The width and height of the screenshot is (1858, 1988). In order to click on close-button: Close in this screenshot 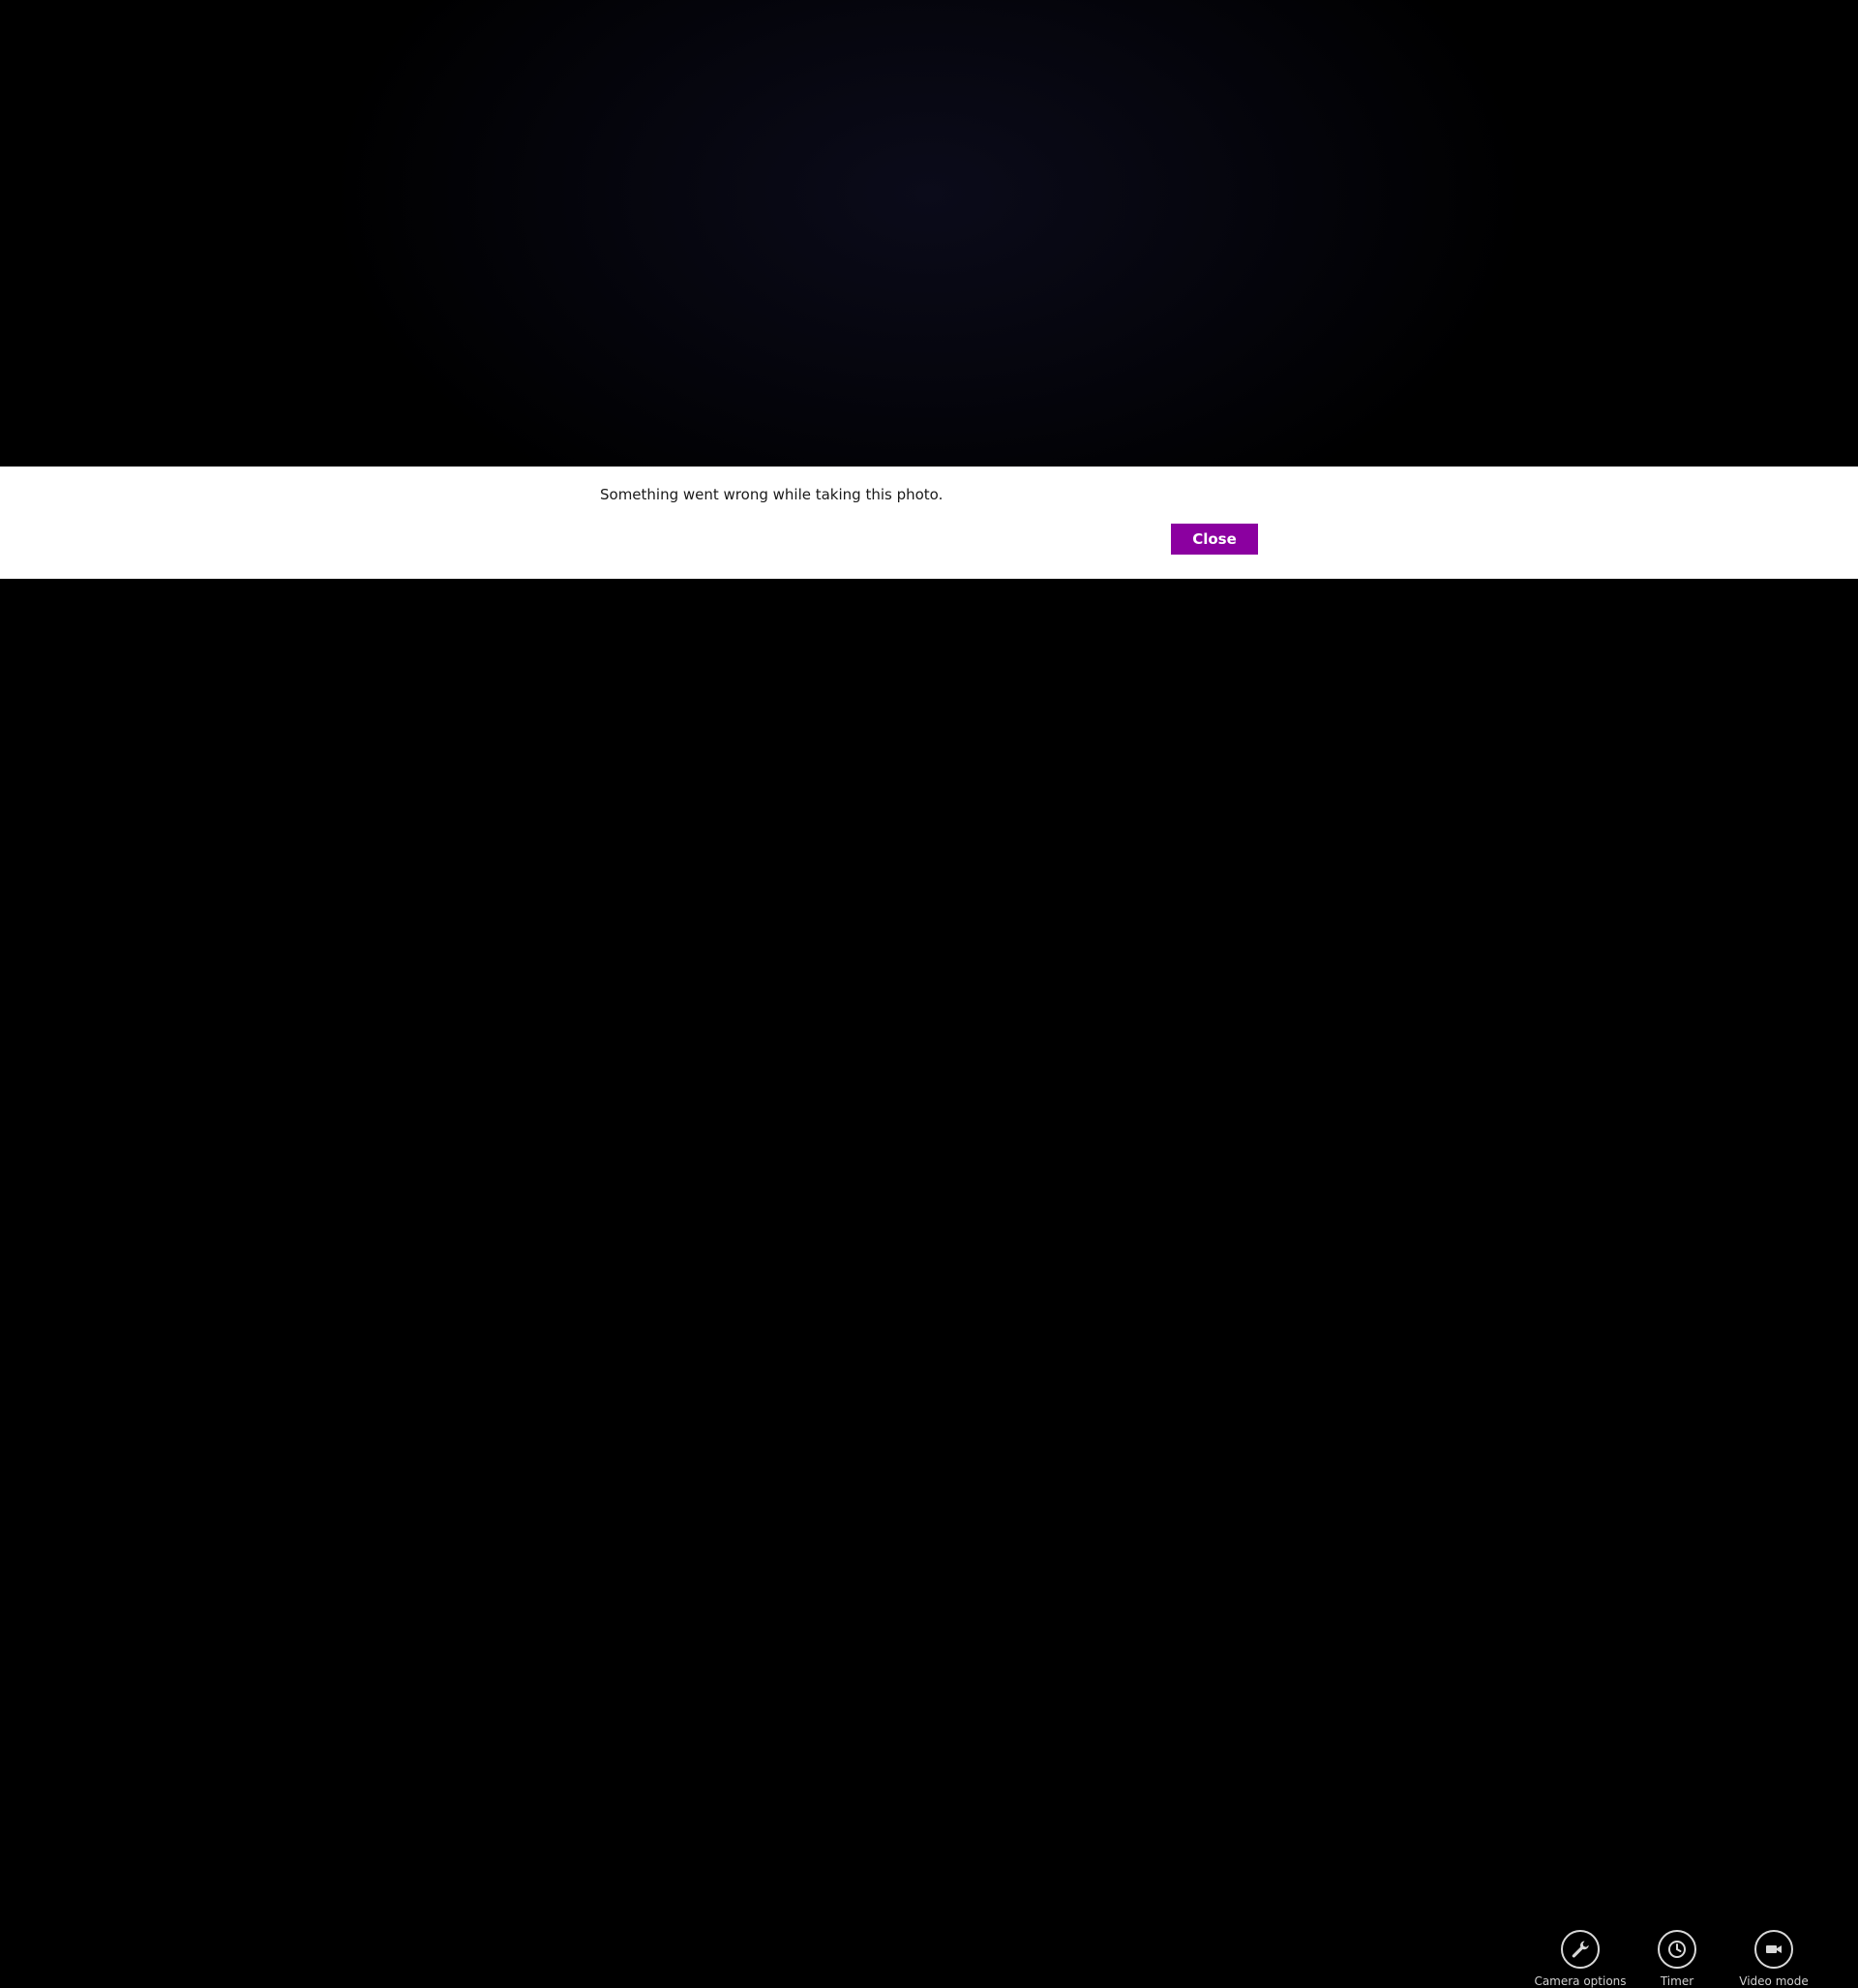, I will do `click(1214, 539)`.